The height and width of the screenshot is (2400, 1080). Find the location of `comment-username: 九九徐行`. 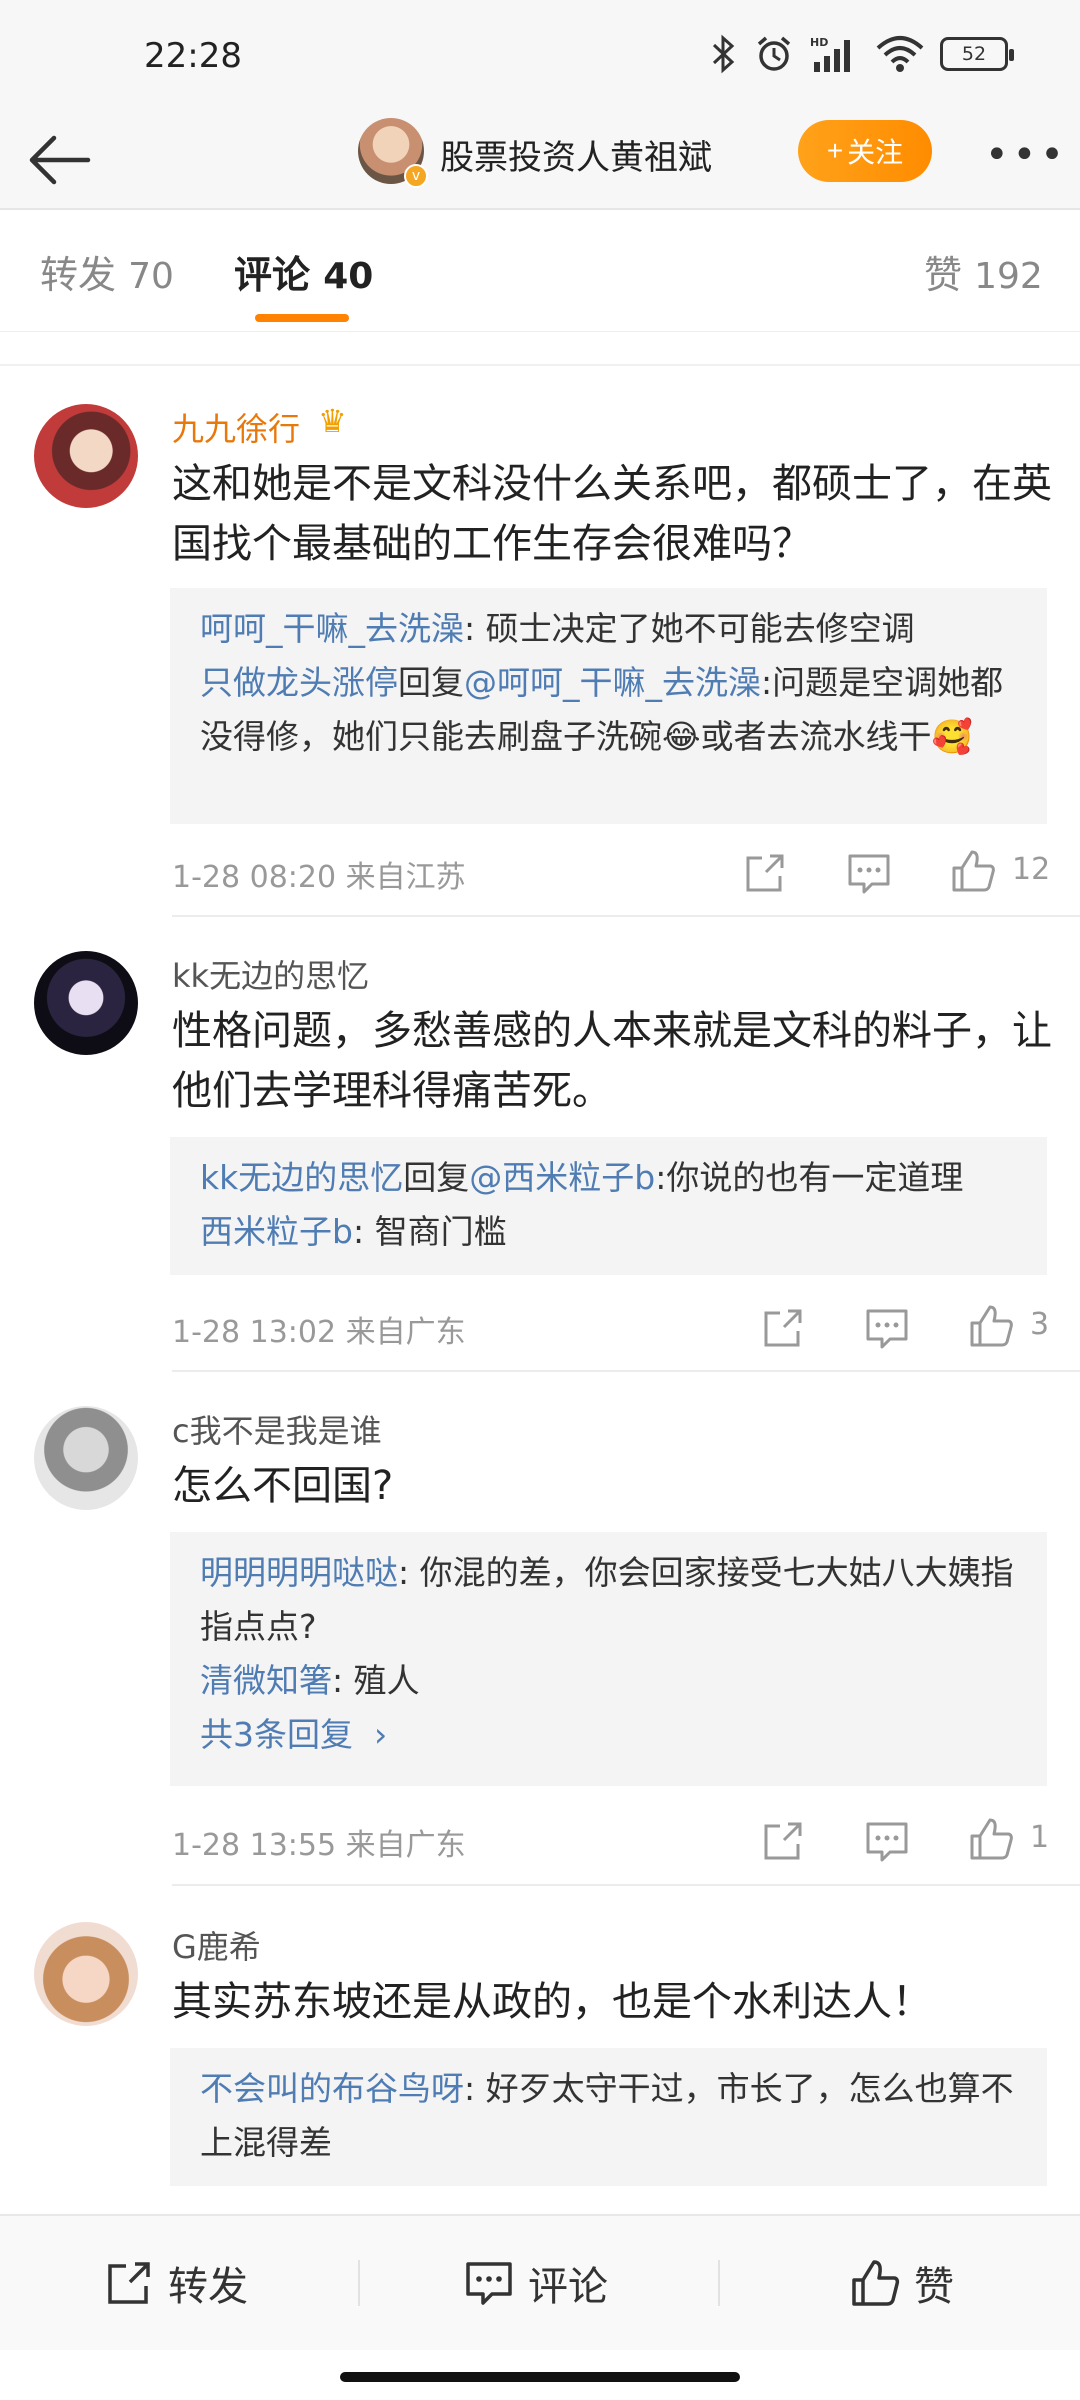

comment-username: 九九徐行 is located at coordinates (236, 427).